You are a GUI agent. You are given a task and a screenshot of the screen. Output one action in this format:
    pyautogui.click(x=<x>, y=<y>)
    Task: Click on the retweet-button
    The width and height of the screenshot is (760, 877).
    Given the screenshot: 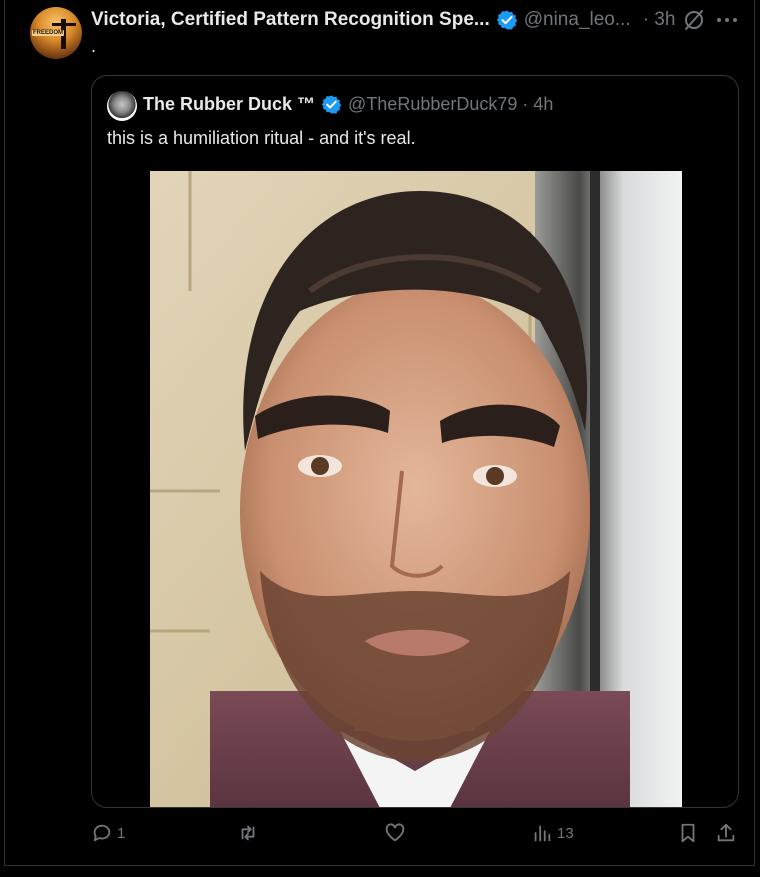 What is the action you would take?
    pyautogui.click(x=250, y=833)
    